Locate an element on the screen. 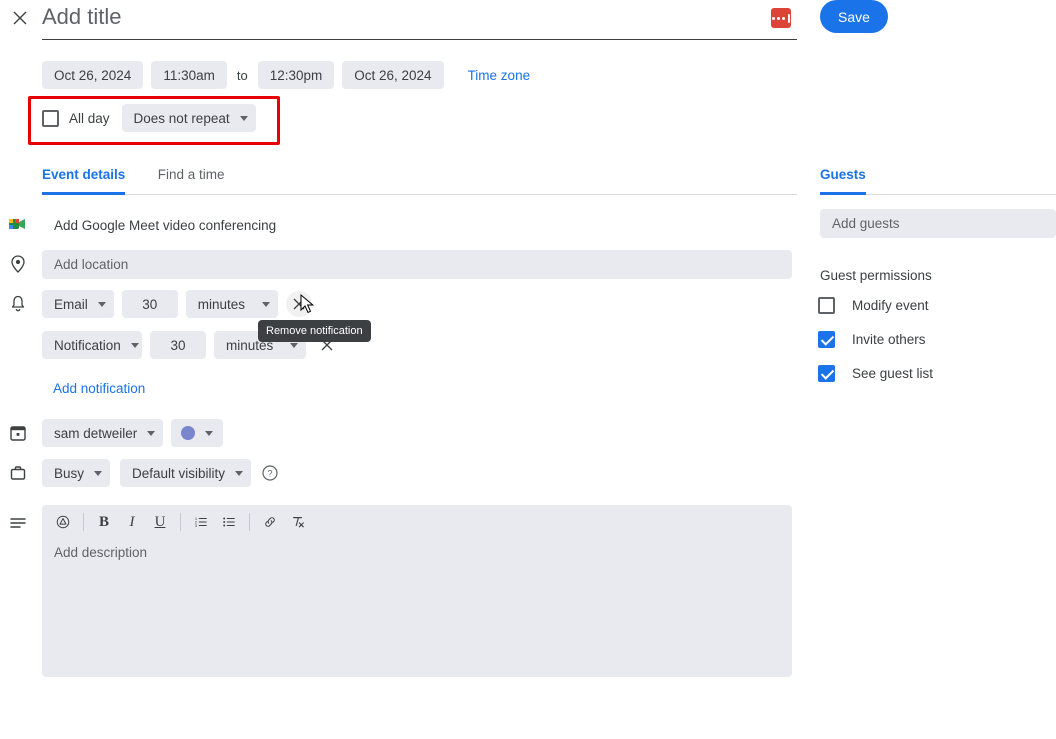 Image resolution: width=1056 pixels, height=739 pixels. see-guest-list-label: See guest list is located at coordinates (893, 373).